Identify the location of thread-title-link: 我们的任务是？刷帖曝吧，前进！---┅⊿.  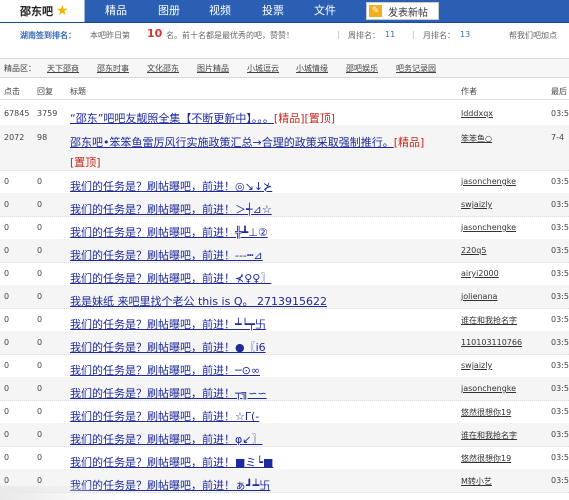
(166, 255).